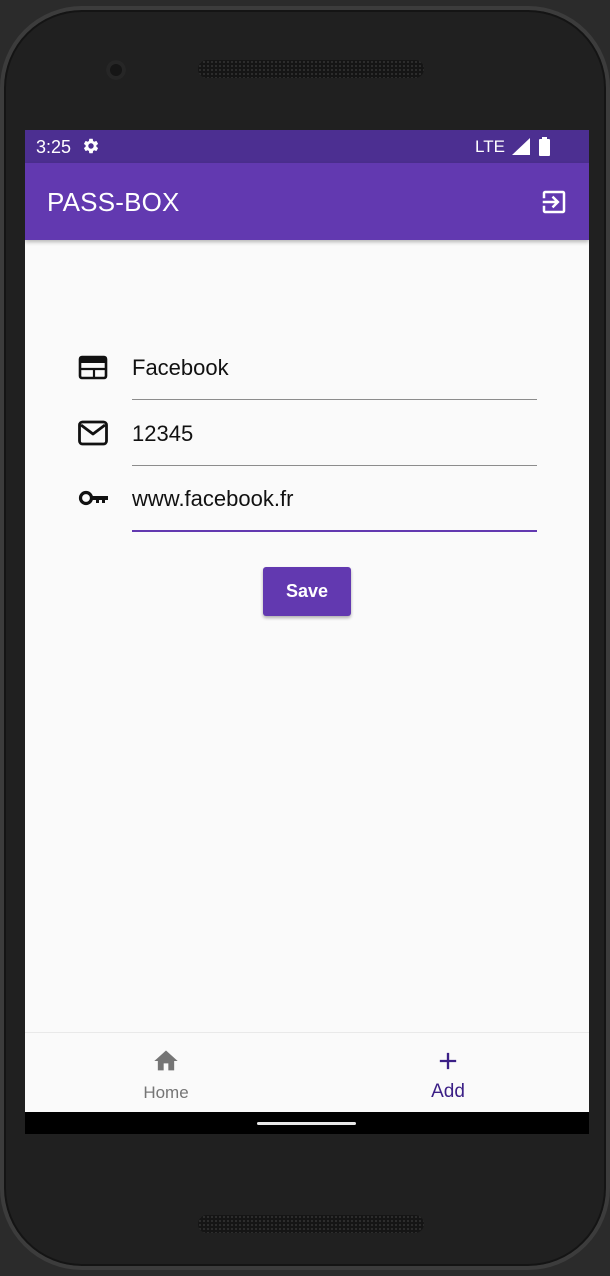 Image resolution: width=610 pixels, height=1276 pixels. What do you see at coordinates (490, 146) in the screenshot?
I see `network-type: LTE` at bounding box center [490, 146].